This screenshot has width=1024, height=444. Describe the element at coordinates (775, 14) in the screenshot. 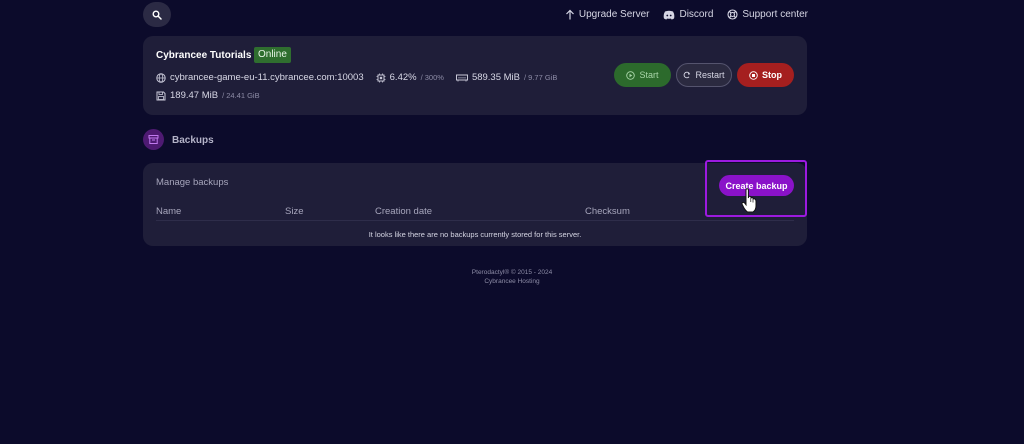

I see `support-center-label: Support center` at that location.